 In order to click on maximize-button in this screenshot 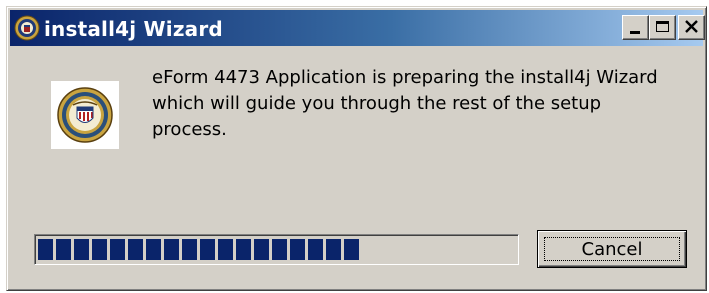, I will do `click(662, 27)`.